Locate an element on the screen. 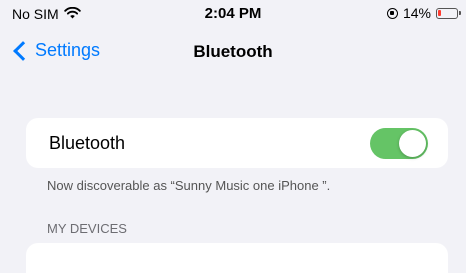 The width and height of the screenshot is (466, 273). page-title: Bluetooth is located at coordinates (233, 51).